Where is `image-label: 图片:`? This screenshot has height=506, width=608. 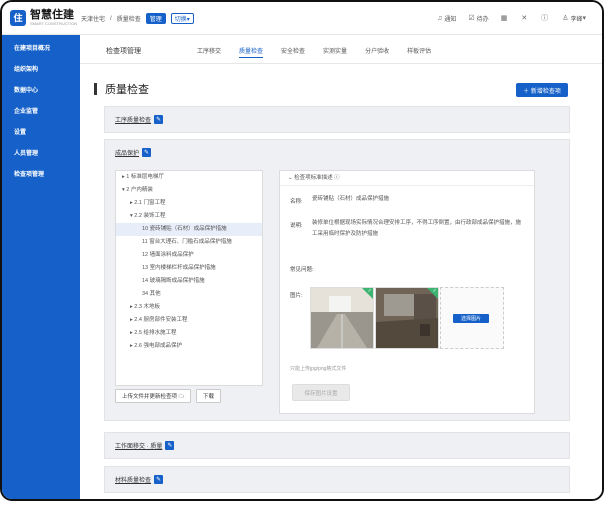
image-label: 图片: is located at coordinates (296, 296).